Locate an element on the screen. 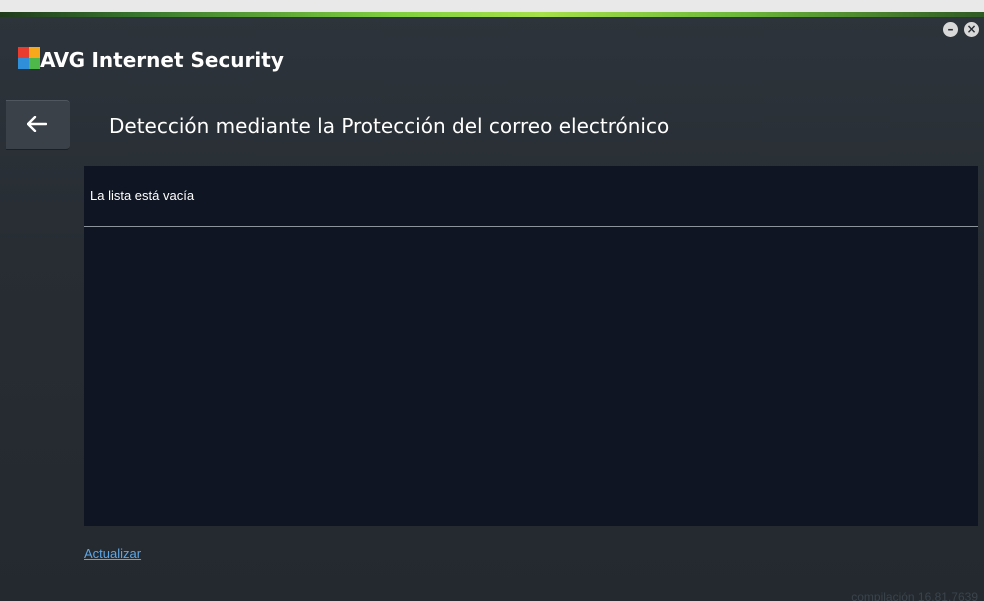 Image resolution: width=984 pixels, height=601 pixels. app-brand: AVG is located at coordinates (62, 60).